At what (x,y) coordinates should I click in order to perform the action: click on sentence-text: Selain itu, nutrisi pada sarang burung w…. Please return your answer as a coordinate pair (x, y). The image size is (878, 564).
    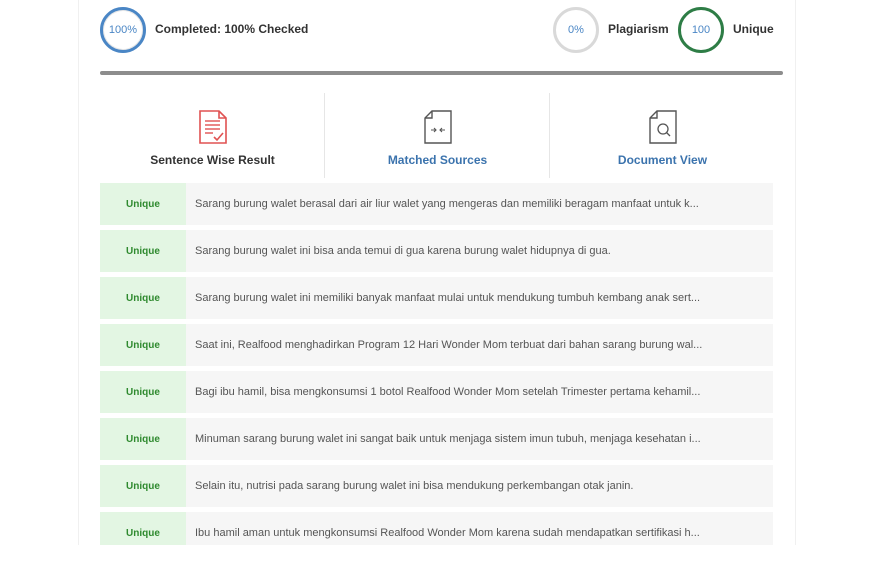
    Looking at the image, I should click on (414, 486).